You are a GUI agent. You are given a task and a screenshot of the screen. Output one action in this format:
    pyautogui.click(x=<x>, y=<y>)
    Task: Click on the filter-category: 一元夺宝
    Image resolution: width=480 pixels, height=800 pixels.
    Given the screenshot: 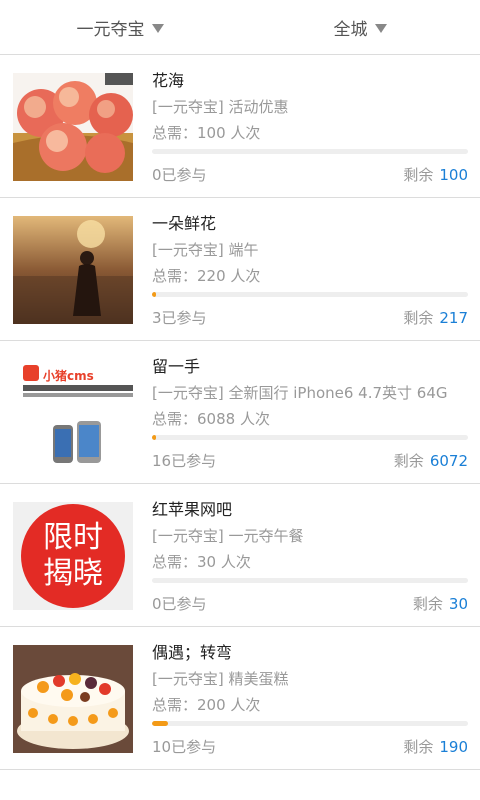 What is the action you would take?
    pyautogui.click(x=120, y=27)
    